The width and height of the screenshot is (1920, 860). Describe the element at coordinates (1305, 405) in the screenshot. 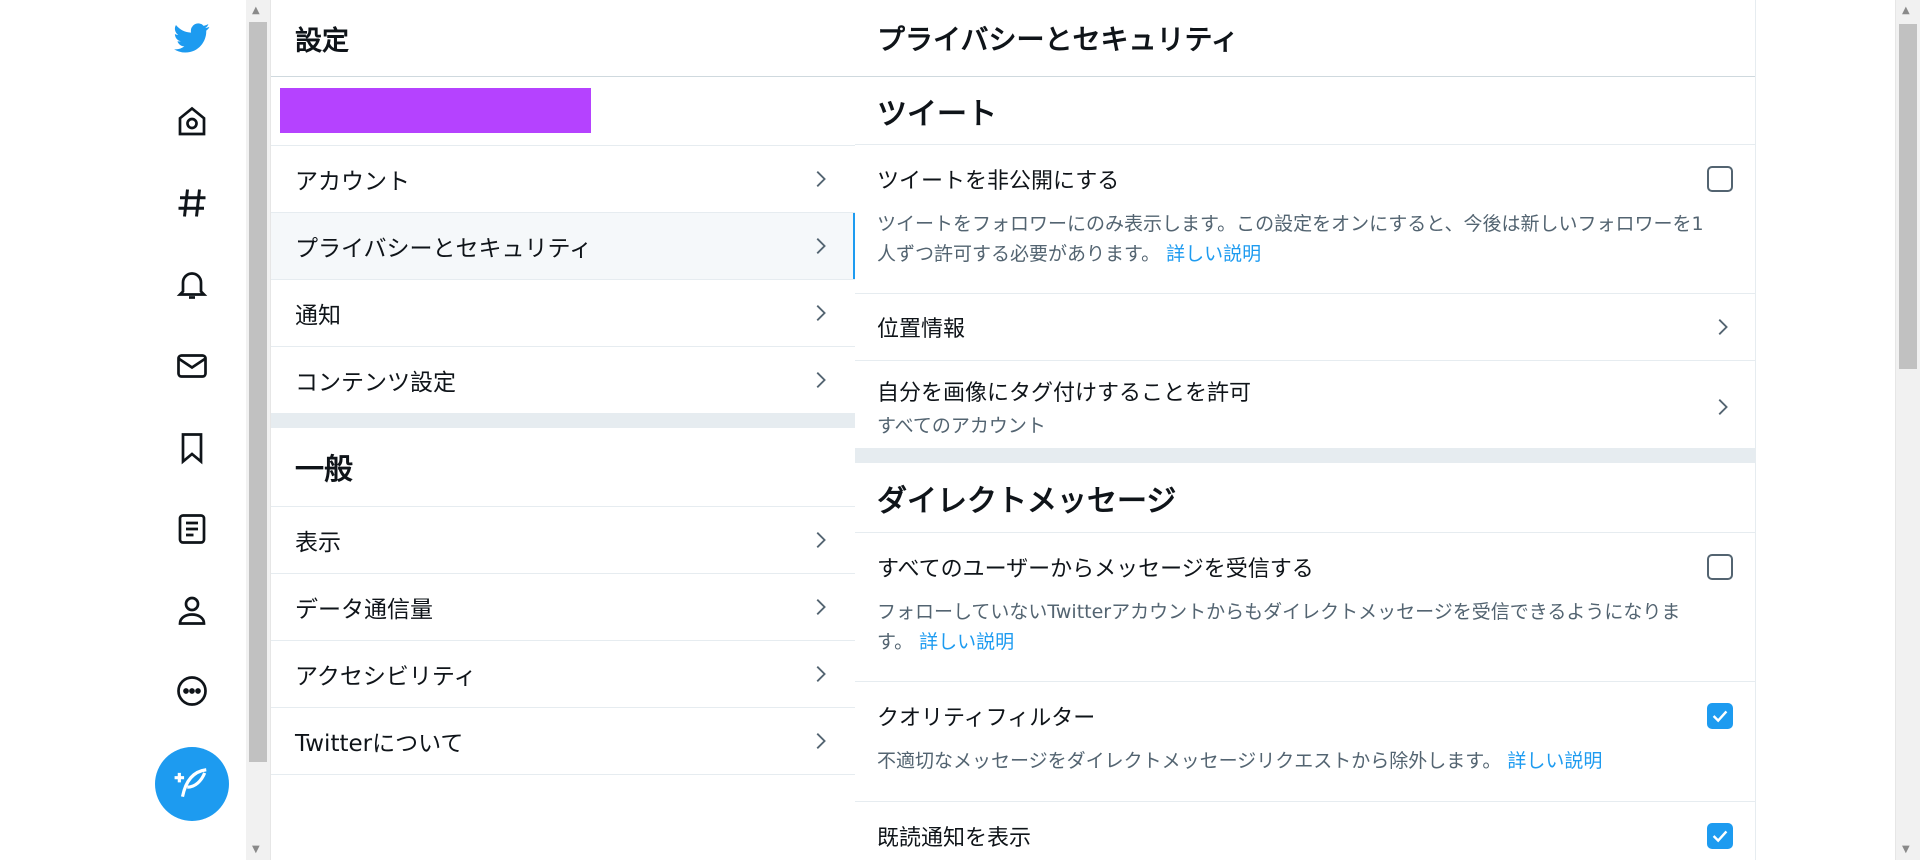

I see `photo-tagging-setting: 自分を画像にタグ付けすることを許可 すべてのアカウント` at that location.